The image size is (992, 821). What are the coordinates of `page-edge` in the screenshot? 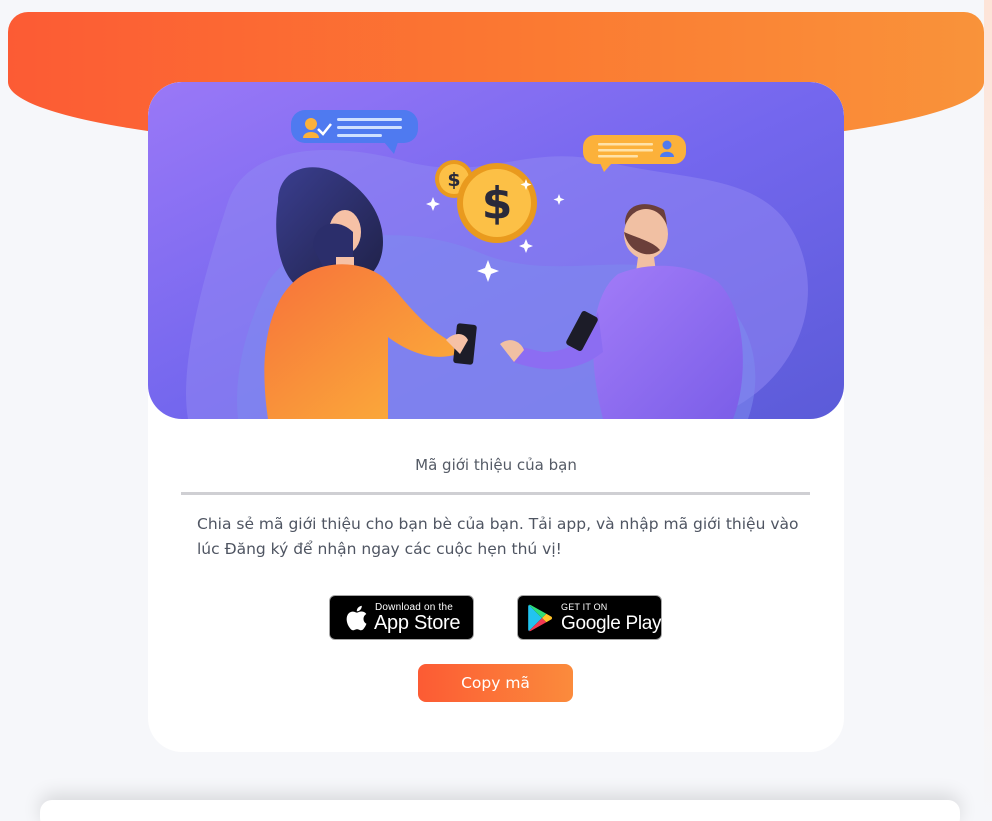 It's located at (988, 410).